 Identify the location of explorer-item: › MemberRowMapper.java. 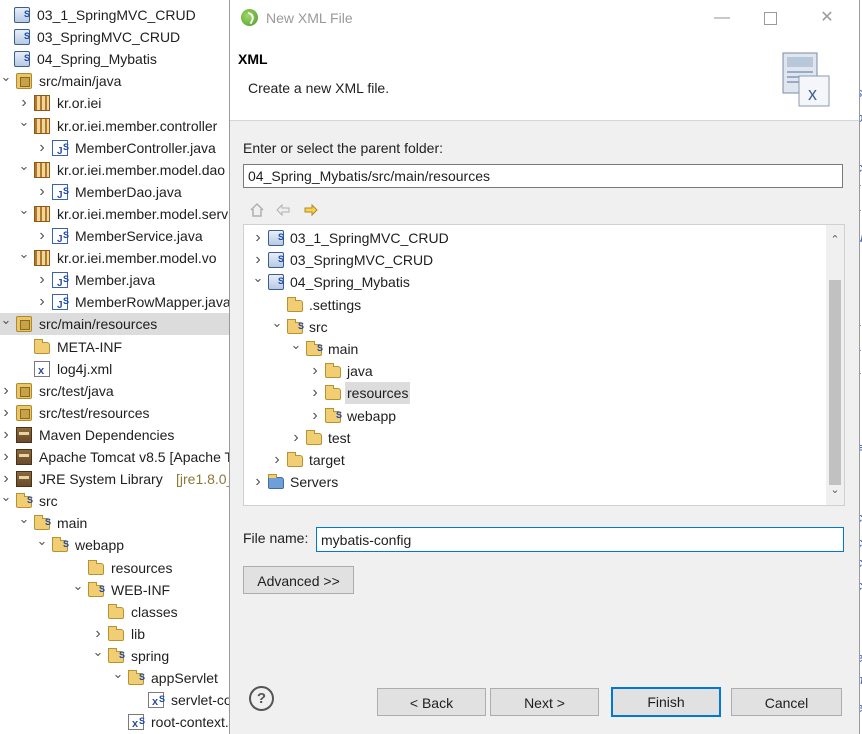
(116, 303).